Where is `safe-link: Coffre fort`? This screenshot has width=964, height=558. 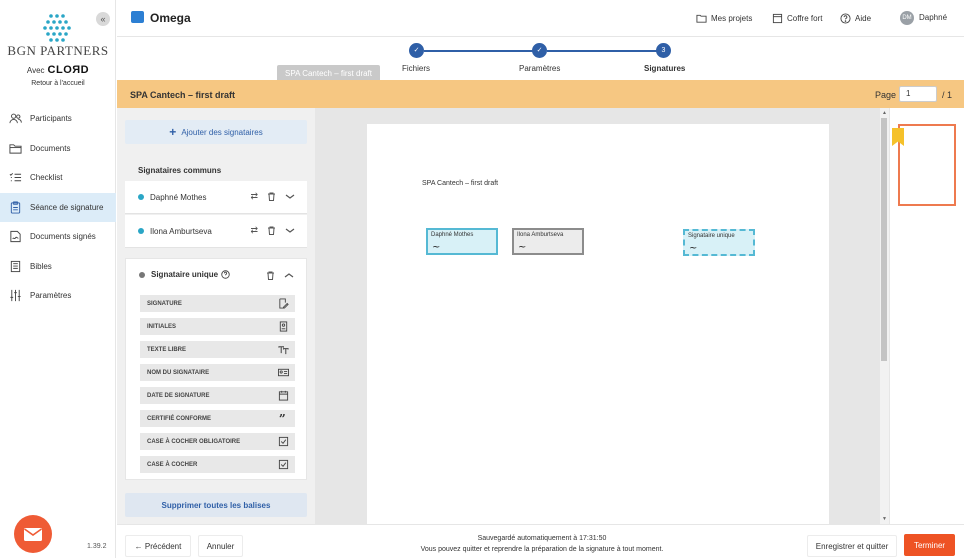 safe-link: Coffre fort is located at coordinates (797, 18).